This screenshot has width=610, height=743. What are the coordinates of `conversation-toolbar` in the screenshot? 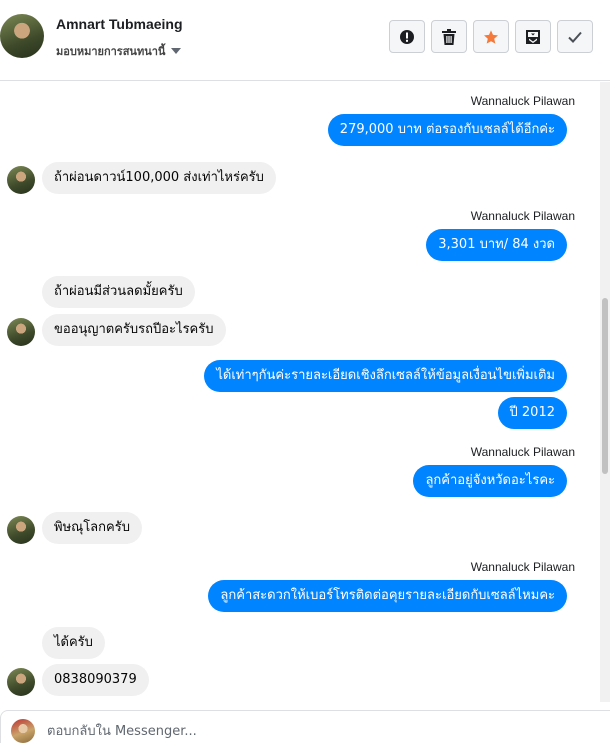 It's located at (491, 36).